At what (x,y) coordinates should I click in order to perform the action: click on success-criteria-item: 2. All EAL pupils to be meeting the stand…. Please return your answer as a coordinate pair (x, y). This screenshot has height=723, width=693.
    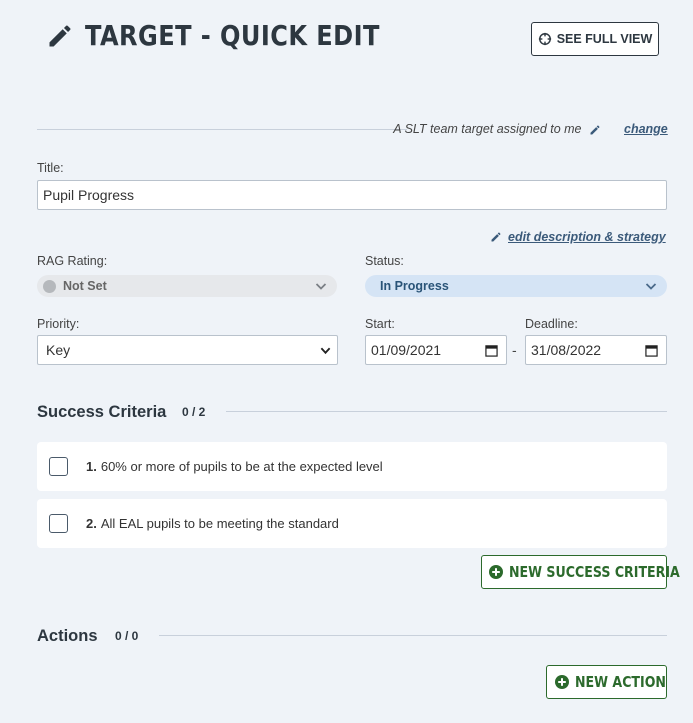
    Looking at the image, I should click on (352, 523).